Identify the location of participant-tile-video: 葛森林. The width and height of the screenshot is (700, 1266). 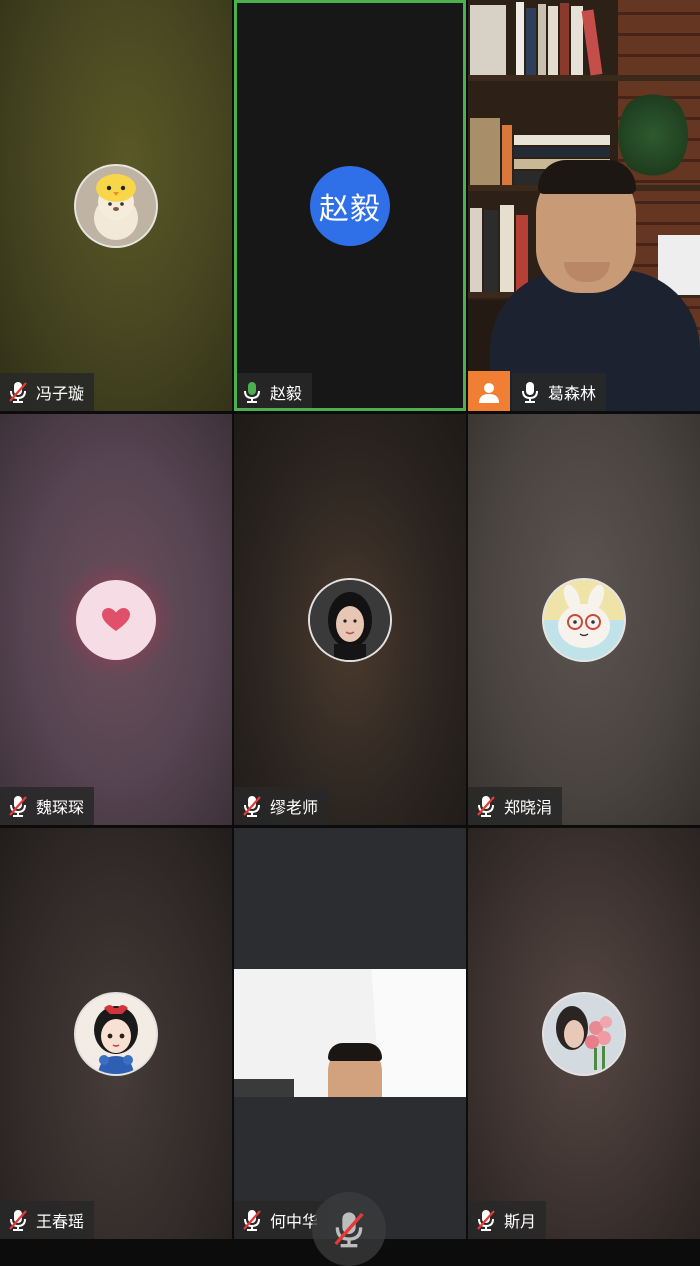
(584, 205).